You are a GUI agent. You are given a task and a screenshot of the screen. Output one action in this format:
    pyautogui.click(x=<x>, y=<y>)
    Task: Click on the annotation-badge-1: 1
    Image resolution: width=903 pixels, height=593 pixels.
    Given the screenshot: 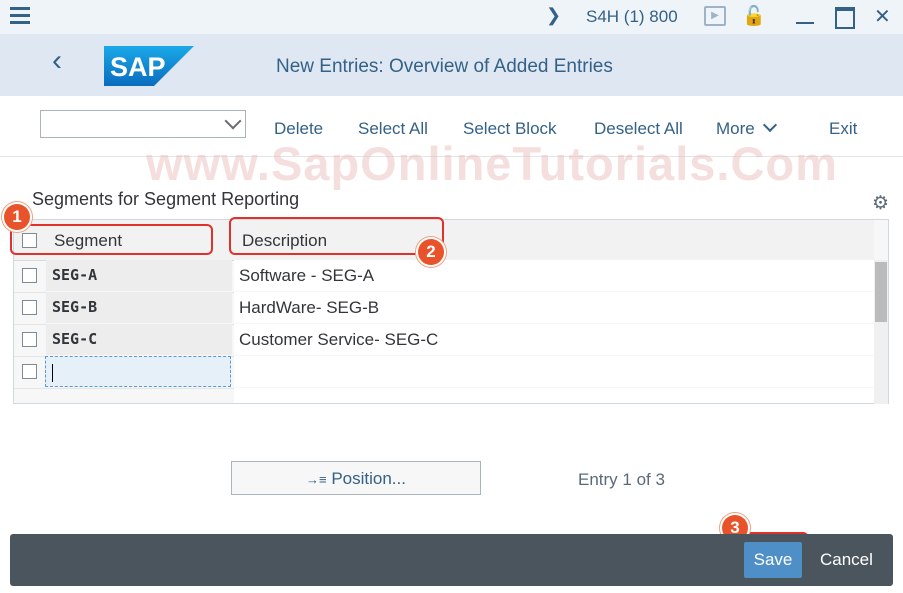 What is the action you would take?
    pyautogui.click(x=17, y=217)
    